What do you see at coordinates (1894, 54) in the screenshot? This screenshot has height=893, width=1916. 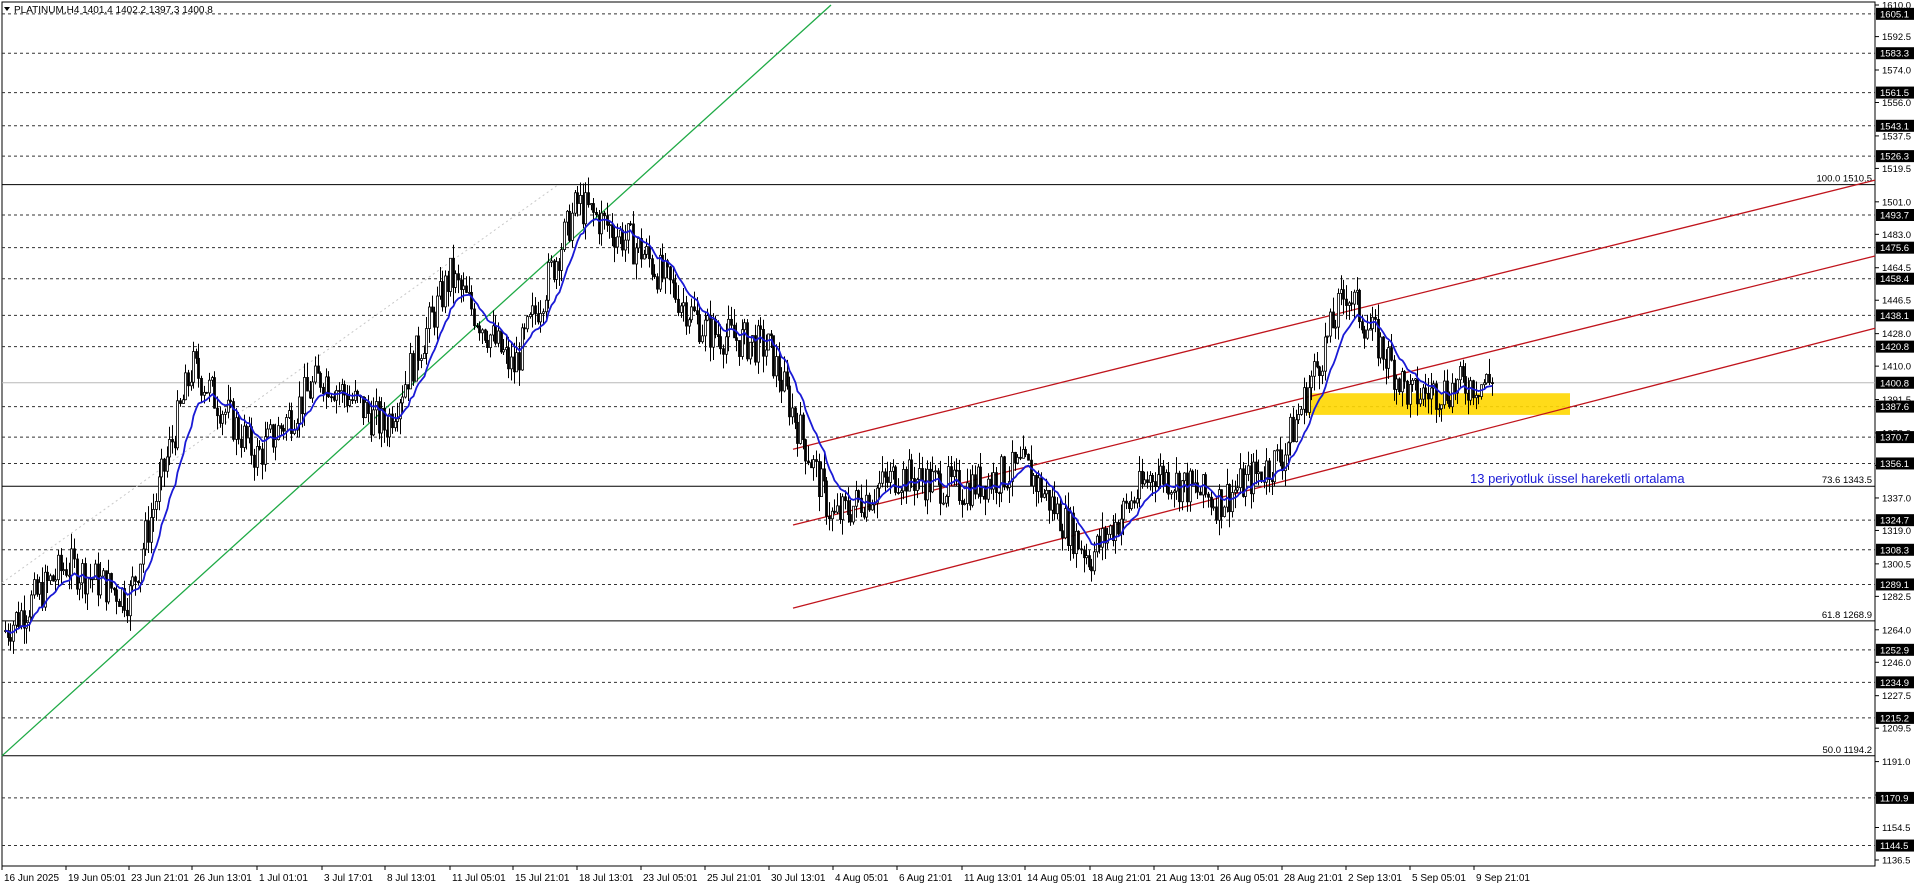 I see `level-price-label: 1583.3` at bounding box center [1894, 54].